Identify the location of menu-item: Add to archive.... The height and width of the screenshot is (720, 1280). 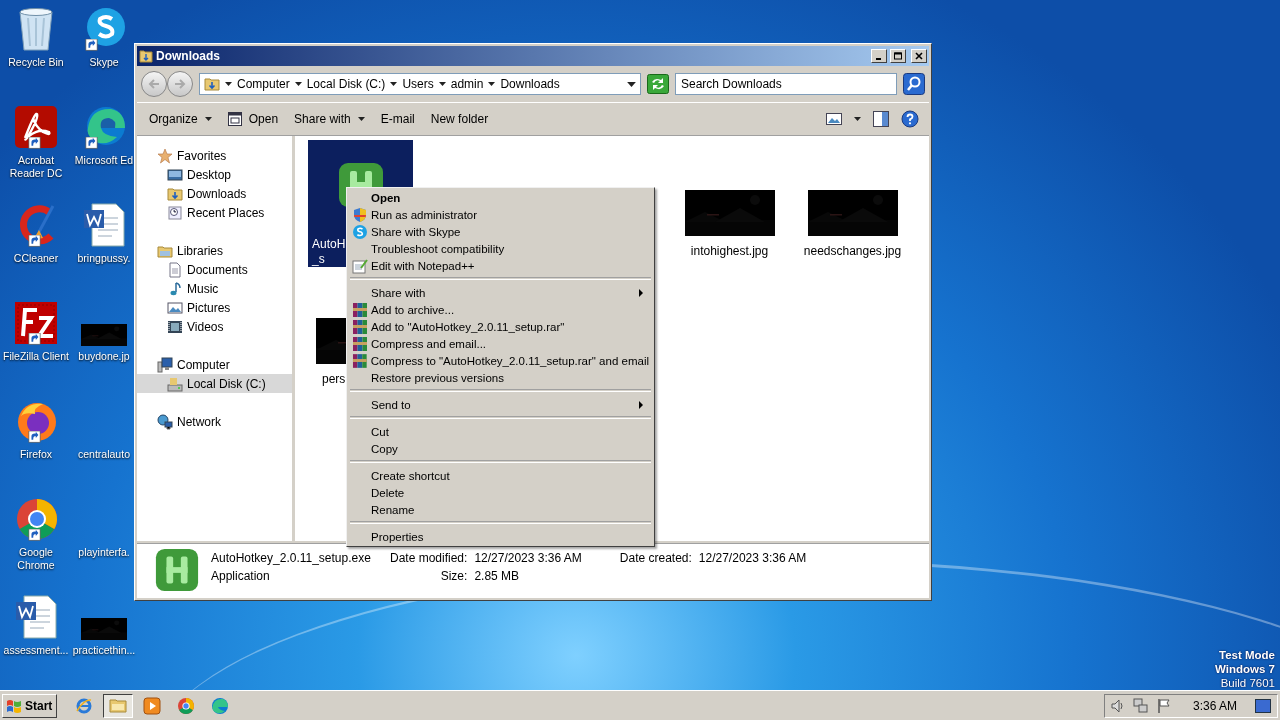
(500, 309).